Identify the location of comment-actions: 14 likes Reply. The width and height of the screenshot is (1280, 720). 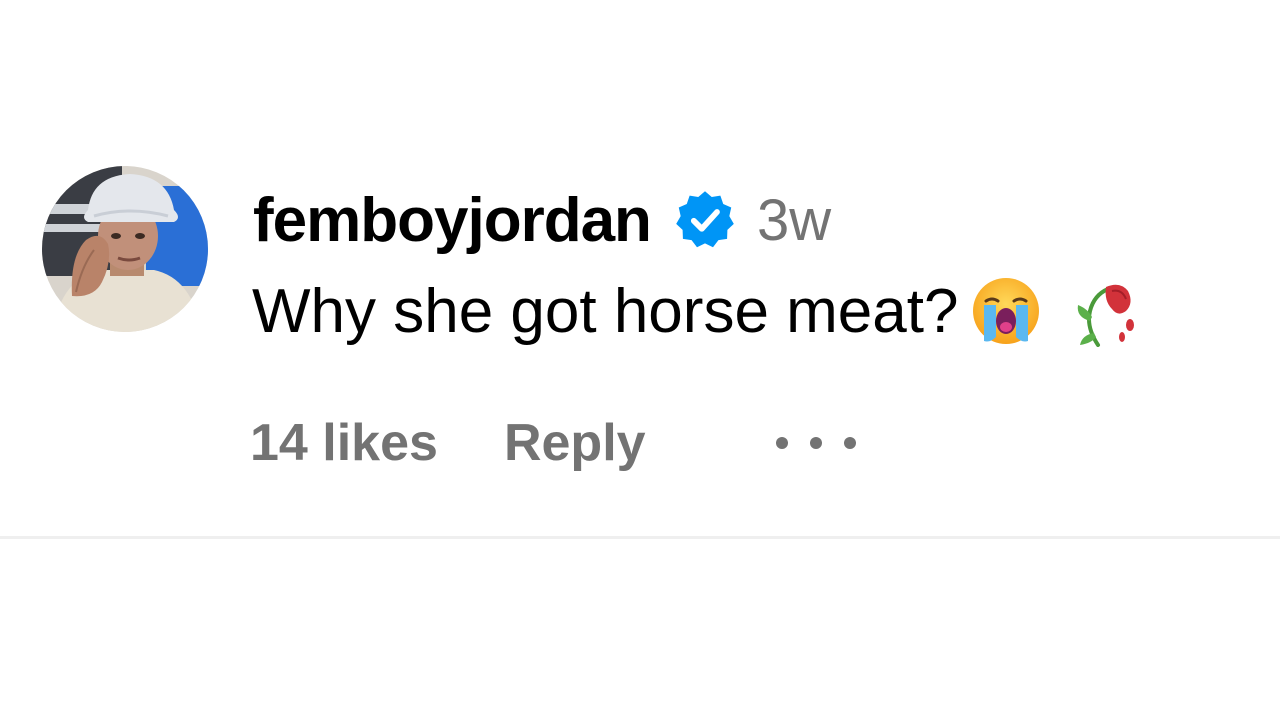
(554, 443).